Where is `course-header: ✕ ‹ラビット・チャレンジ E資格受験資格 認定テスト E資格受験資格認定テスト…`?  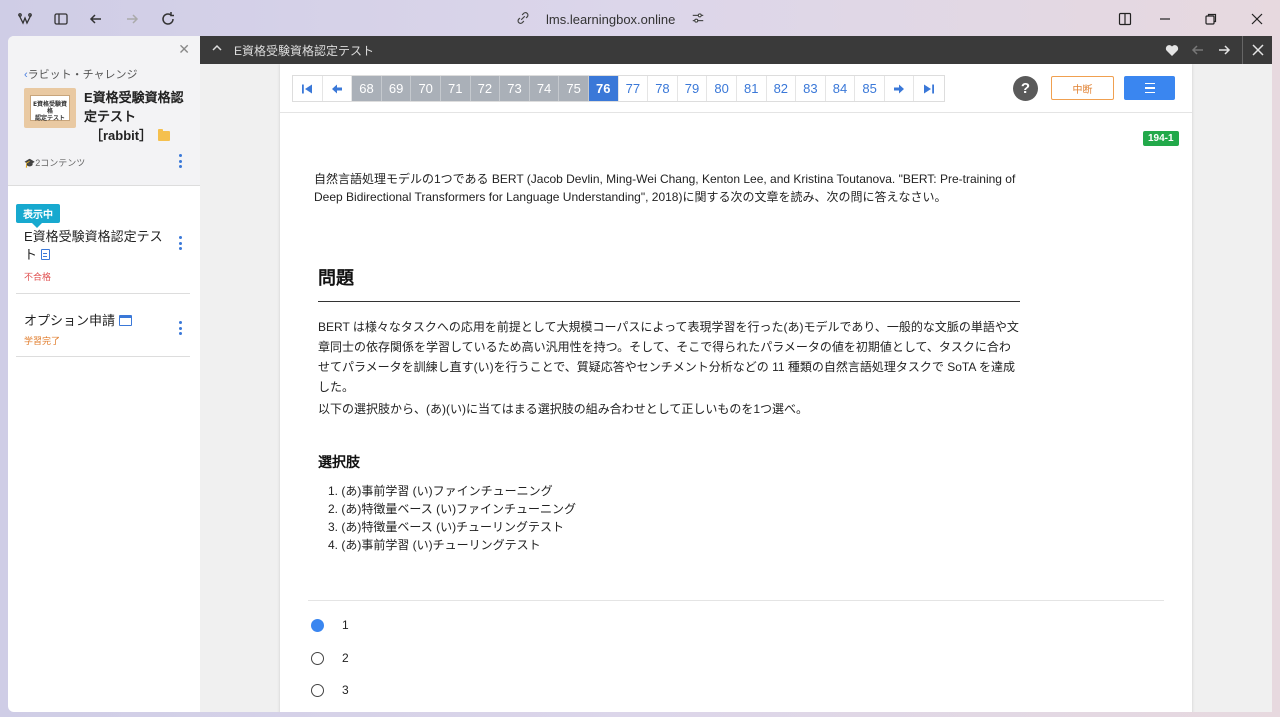
course-header: ✕ ‹ラビット・チャレンジ E資格受験資格 認定テスト E資格受験資格認定テスト… is located at coordinates (104, 111).